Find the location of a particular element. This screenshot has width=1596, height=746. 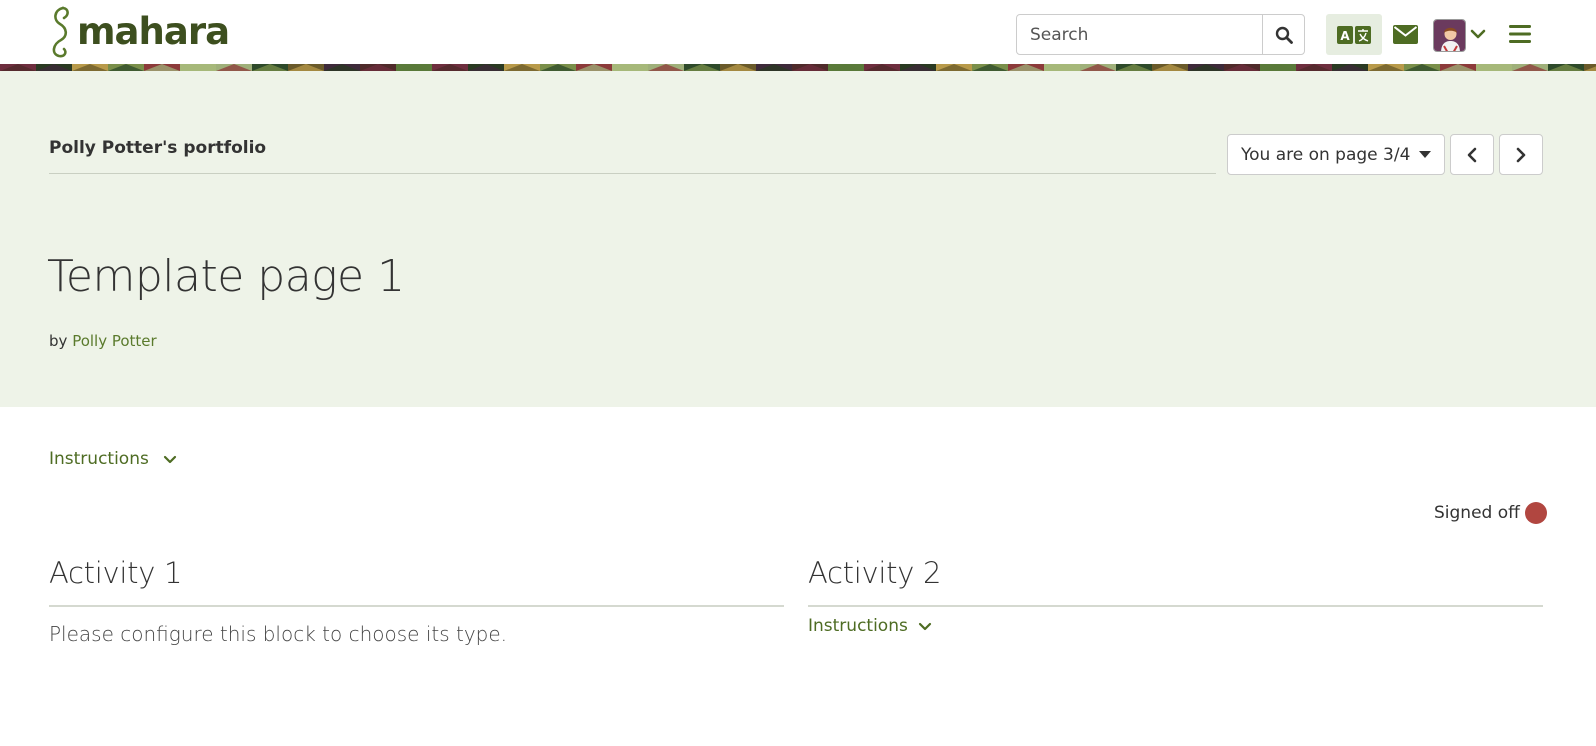

previous-page-button is located at coordinates (1472, 154).